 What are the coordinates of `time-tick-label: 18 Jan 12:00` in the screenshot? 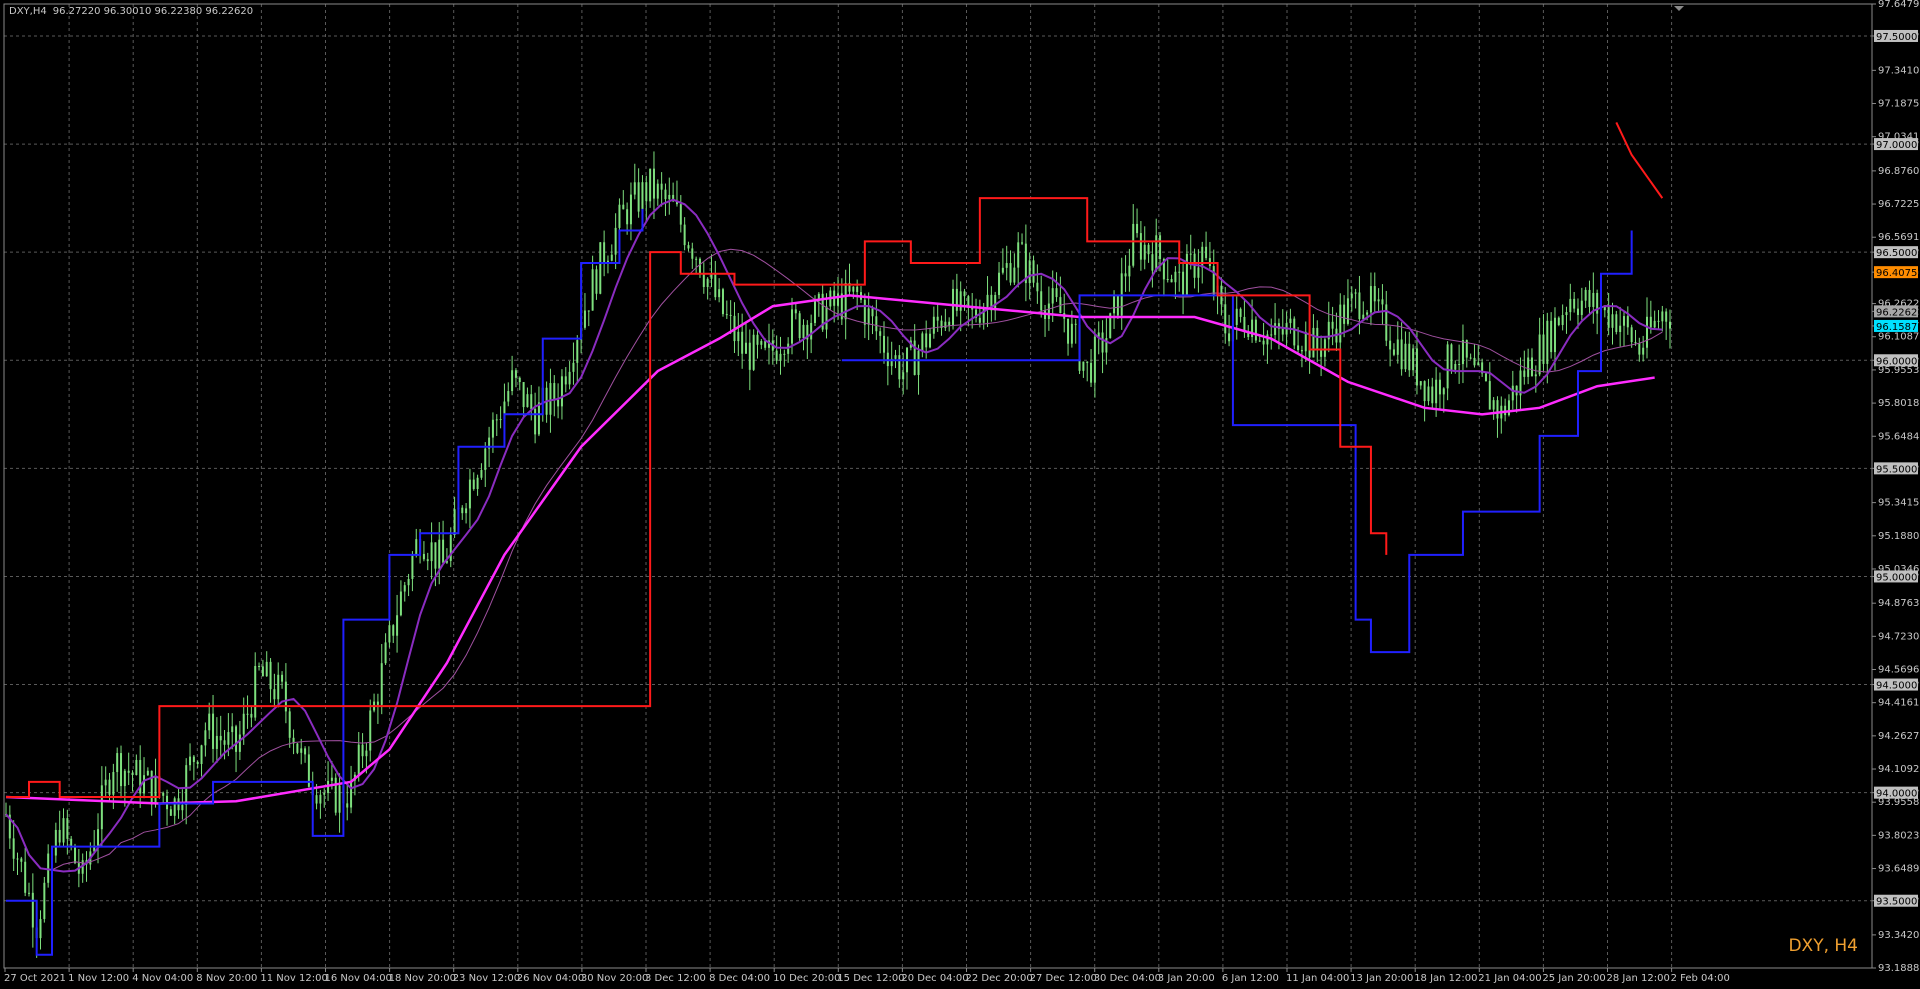 It's located at (1445, 978).